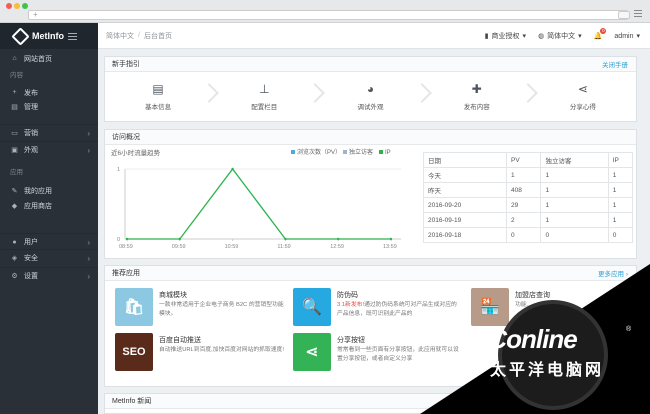  I want to click on sidebar-settings: ⚙ 设置 ›, so click(49, 275).